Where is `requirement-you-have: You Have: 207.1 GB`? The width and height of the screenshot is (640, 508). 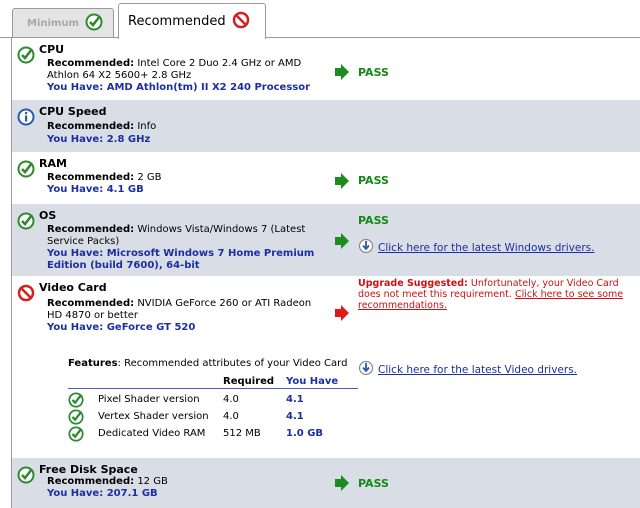 requirement-you-have: You Have: 207.1 GB is located at coordinates (189, 494).